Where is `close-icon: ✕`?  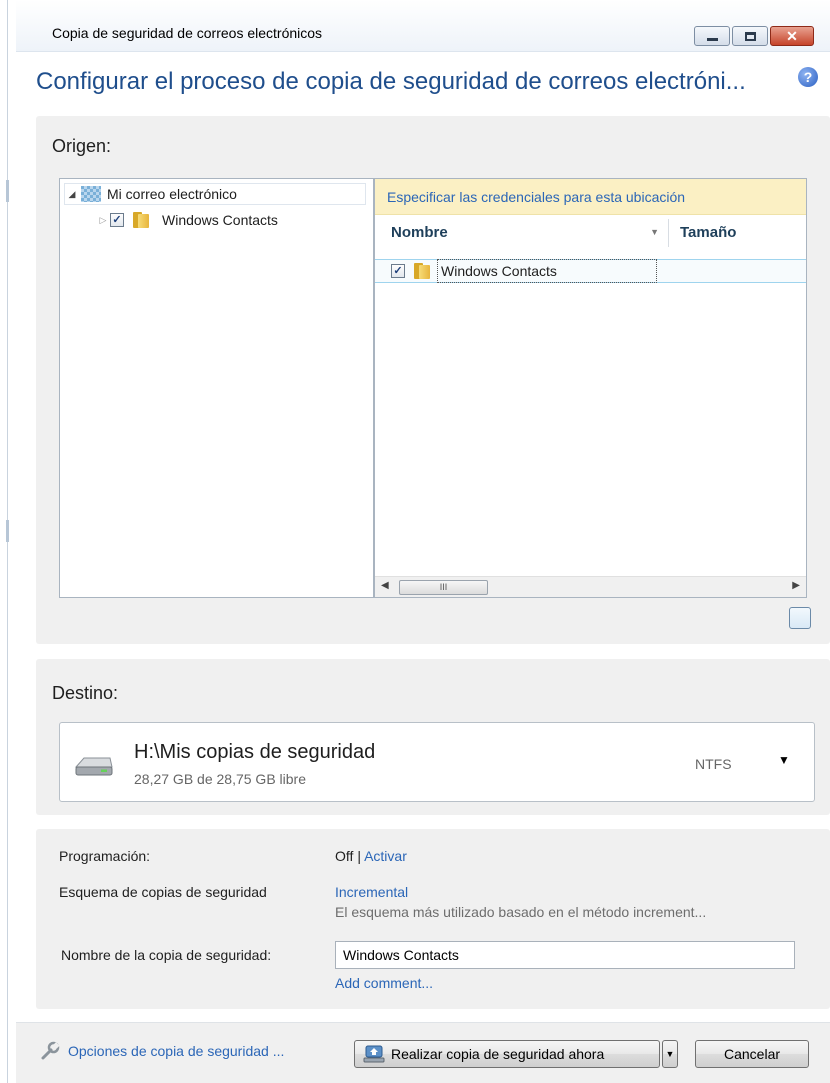 close-icon: ✕ is located at coordinates (792, 36).